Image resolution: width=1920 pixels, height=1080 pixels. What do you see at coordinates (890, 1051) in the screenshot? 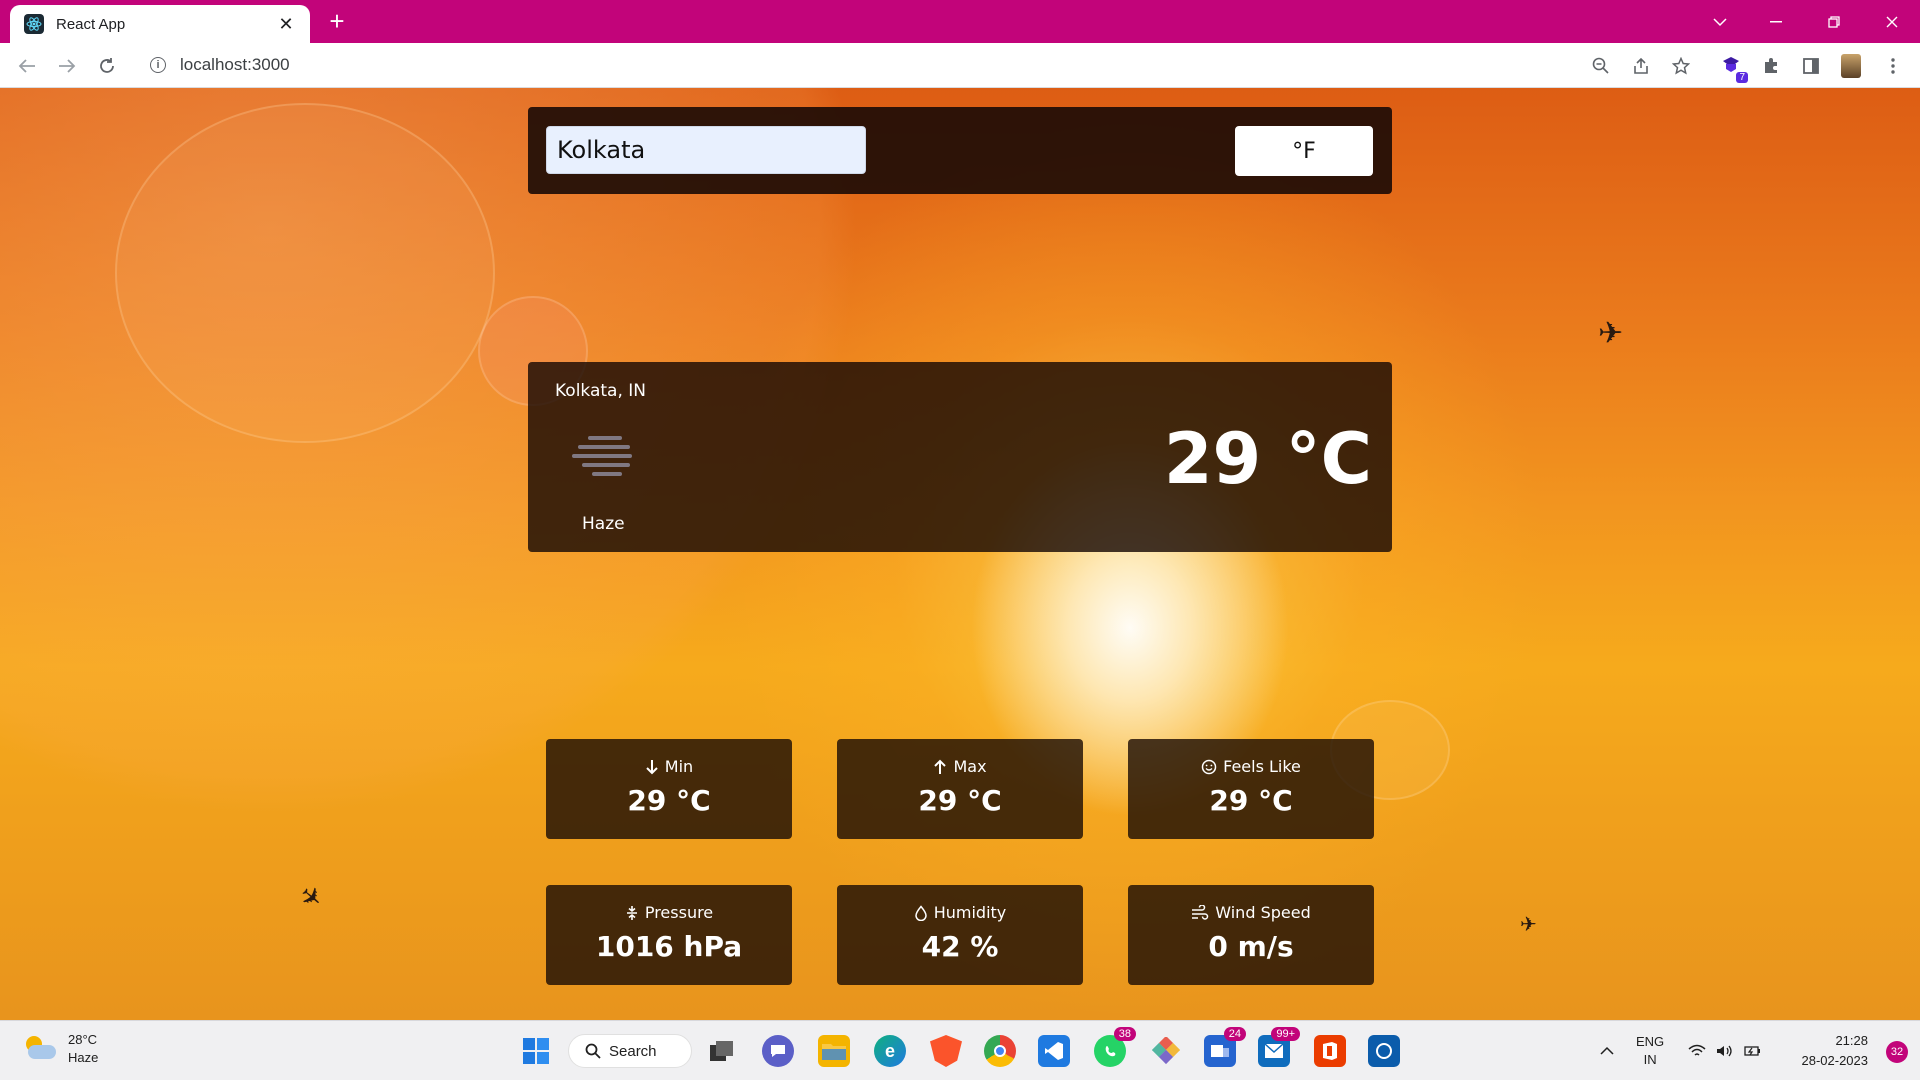
I see `edge-browser-icon: e` at bounding box center [890, 1051].